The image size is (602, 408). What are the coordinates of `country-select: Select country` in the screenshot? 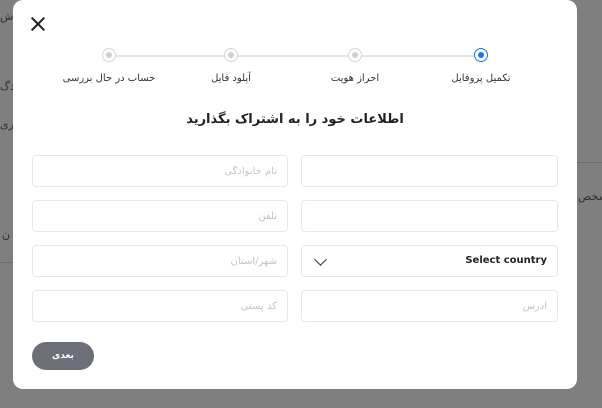 It's located at (429, 261).